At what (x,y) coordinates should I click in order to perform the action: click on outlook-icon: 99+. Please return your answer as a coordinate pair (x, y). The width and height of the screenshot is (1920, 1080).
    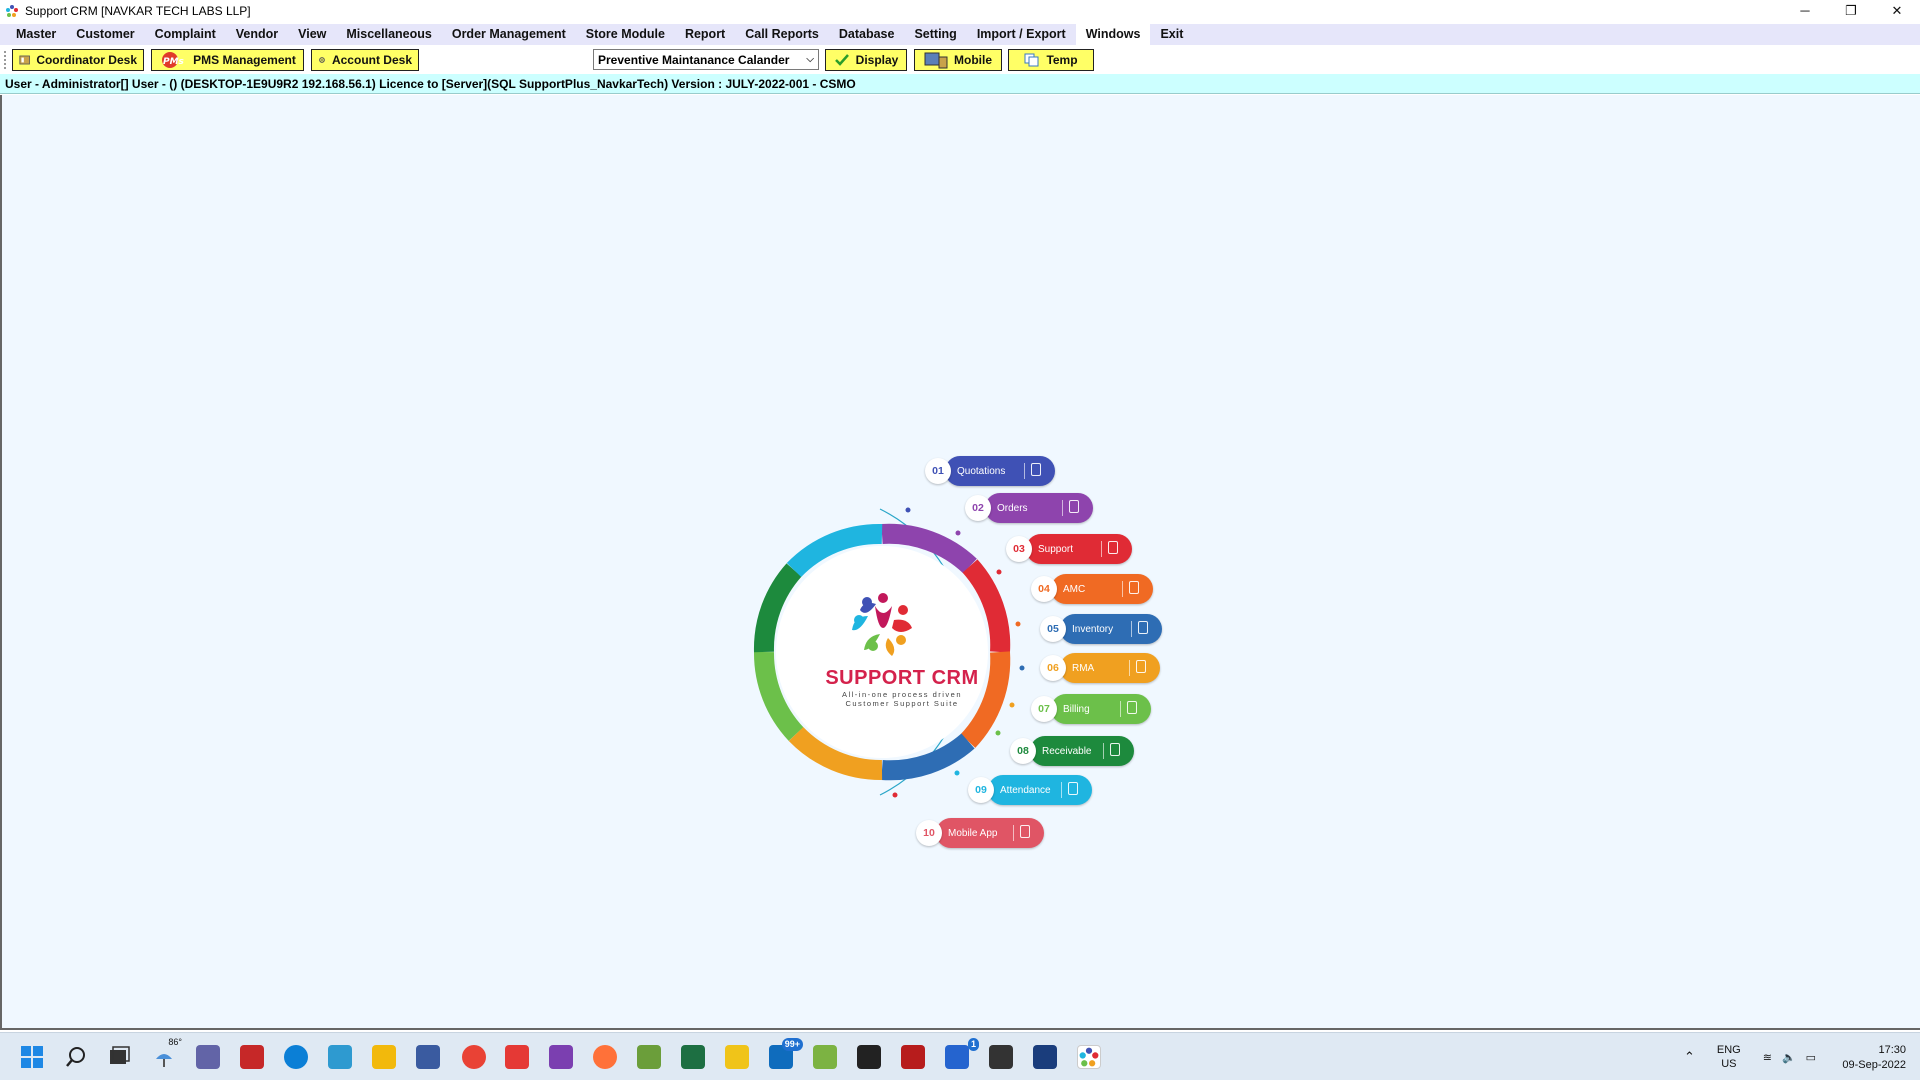
    Looking at the image, I should click on (786, 1053).